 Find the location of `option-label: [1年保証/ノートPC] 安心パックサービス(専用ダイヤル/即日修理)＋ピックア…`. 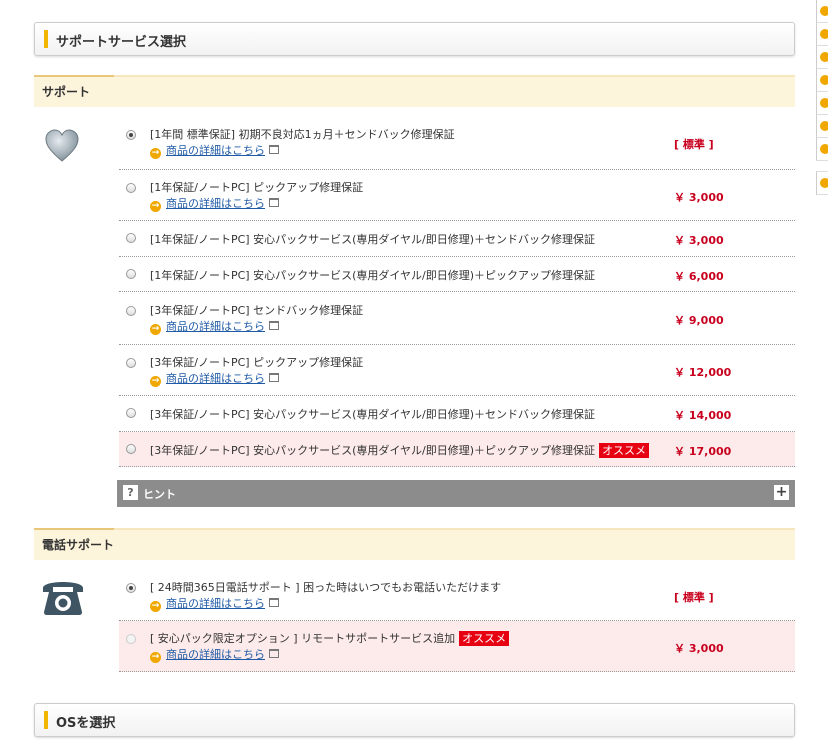

option-label: [1年保証/ノートPC] 安心パックサービス(専用ダイヤル/即日修理)＋ピックア… is located at coordinates (372, 275).